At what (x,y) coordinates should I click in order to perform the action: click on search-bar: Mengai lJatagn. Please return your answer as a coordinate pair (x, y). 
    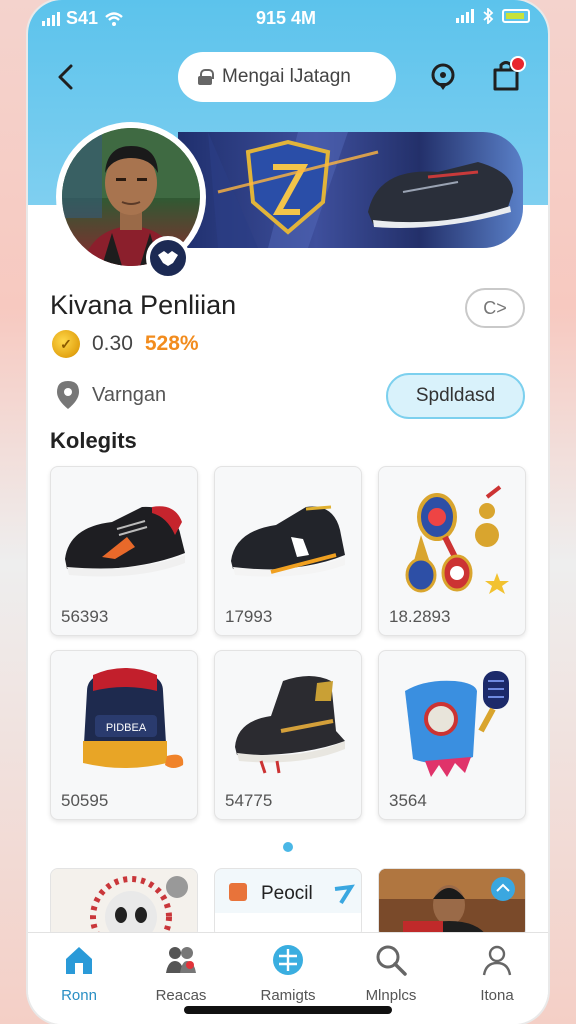
    Looking at the image, I should click on (287, 77).